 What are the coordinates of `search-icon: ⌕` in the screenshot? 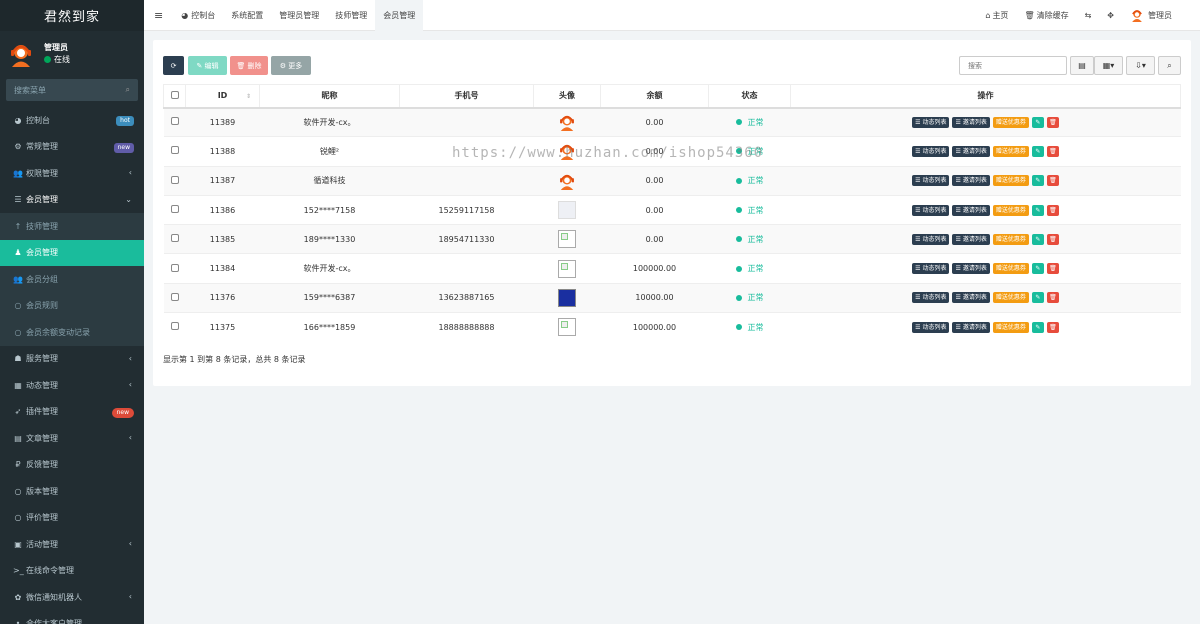 It's located at (128, 90).